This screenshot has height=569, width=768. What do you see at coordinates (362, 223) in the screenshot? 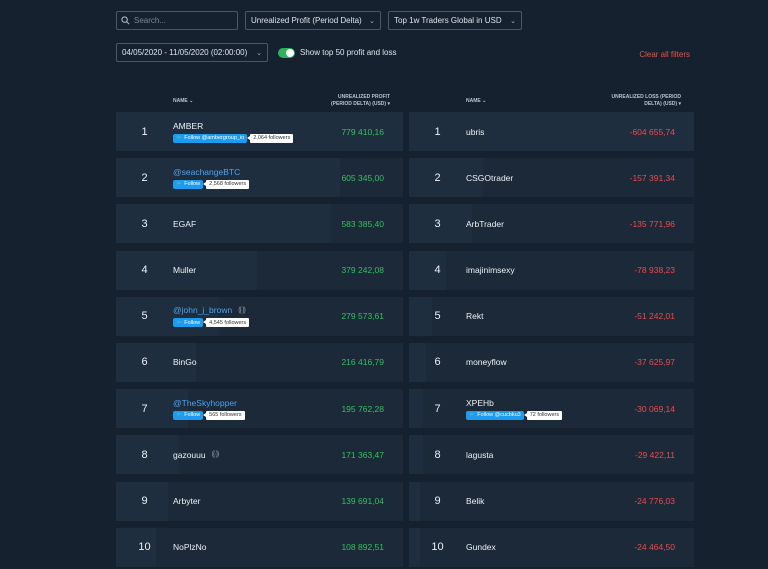
I see `row-value: 583 385,40` at bounding box center [362, 223].